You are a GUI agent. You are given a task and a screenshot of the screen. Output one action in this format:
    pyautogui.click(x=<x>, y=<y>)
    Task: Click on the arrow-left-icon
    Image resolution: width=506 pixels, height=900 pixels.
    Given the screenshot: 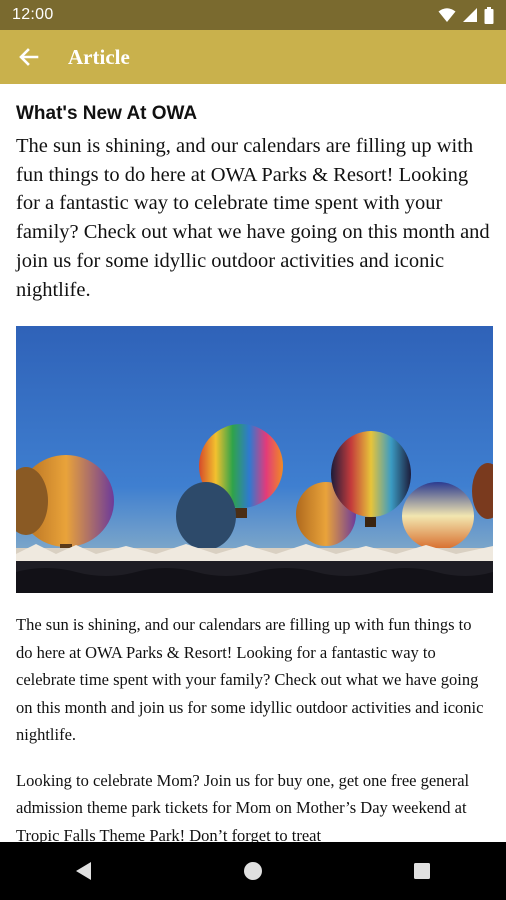 What is the action you would take?
    pyautogui.click(x=29, y=57)
    